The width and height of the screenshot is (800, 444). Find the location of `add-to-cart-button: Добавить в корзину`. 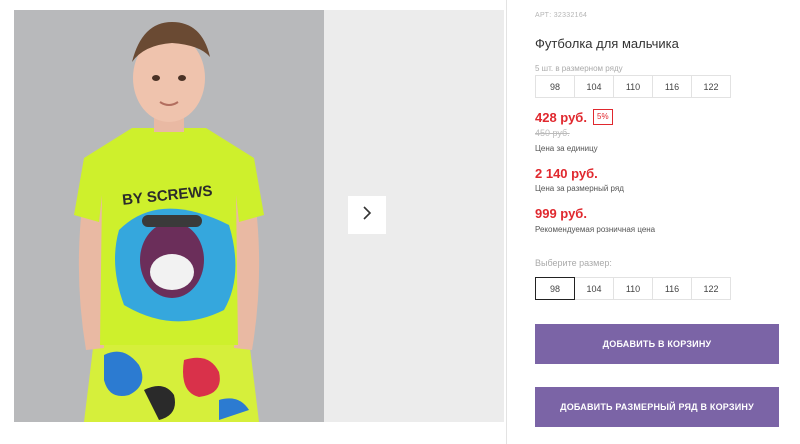

add-to-cart-button: Добавить в корзину is located at coordinates (657, 344).